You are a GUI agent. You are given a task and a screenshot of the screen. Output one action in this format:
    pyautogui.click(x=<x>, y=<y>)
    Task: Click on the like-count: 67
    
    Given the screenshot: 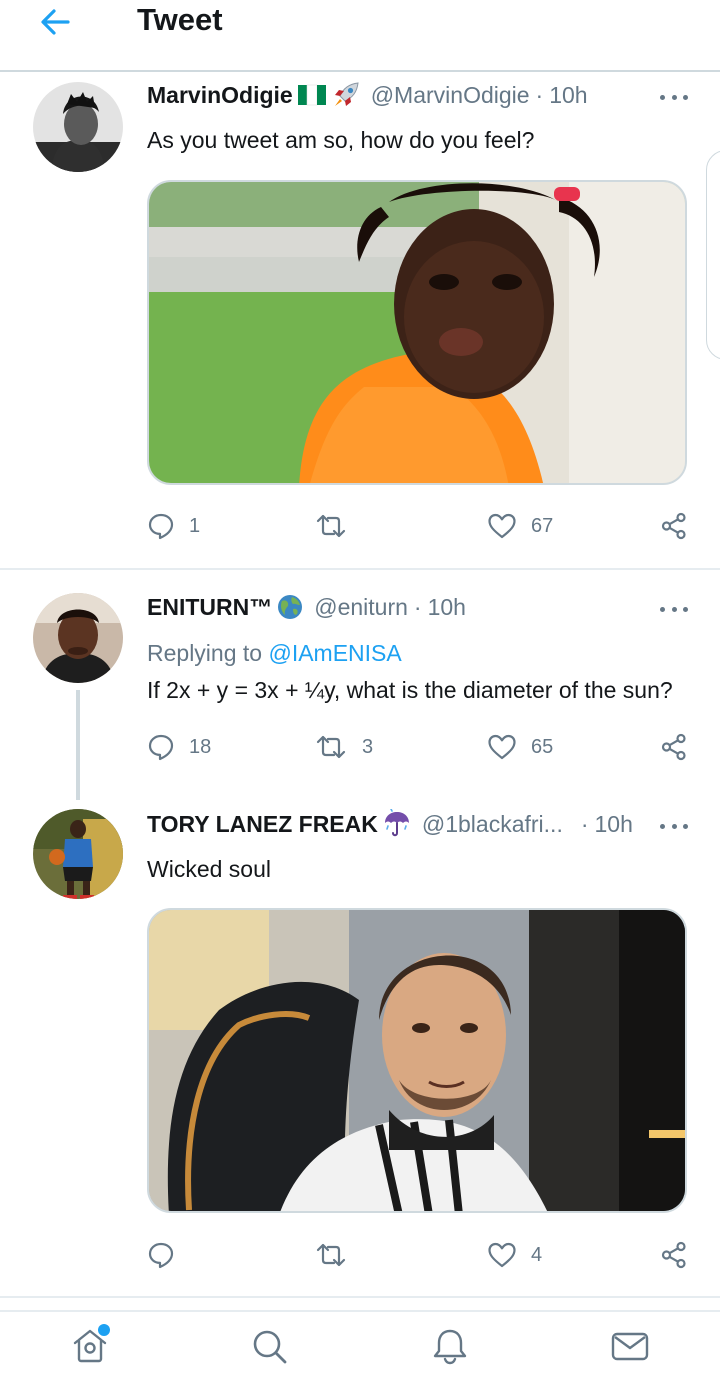 What is the action you would take?
    pyautogui.click(x=542, y=525)
    